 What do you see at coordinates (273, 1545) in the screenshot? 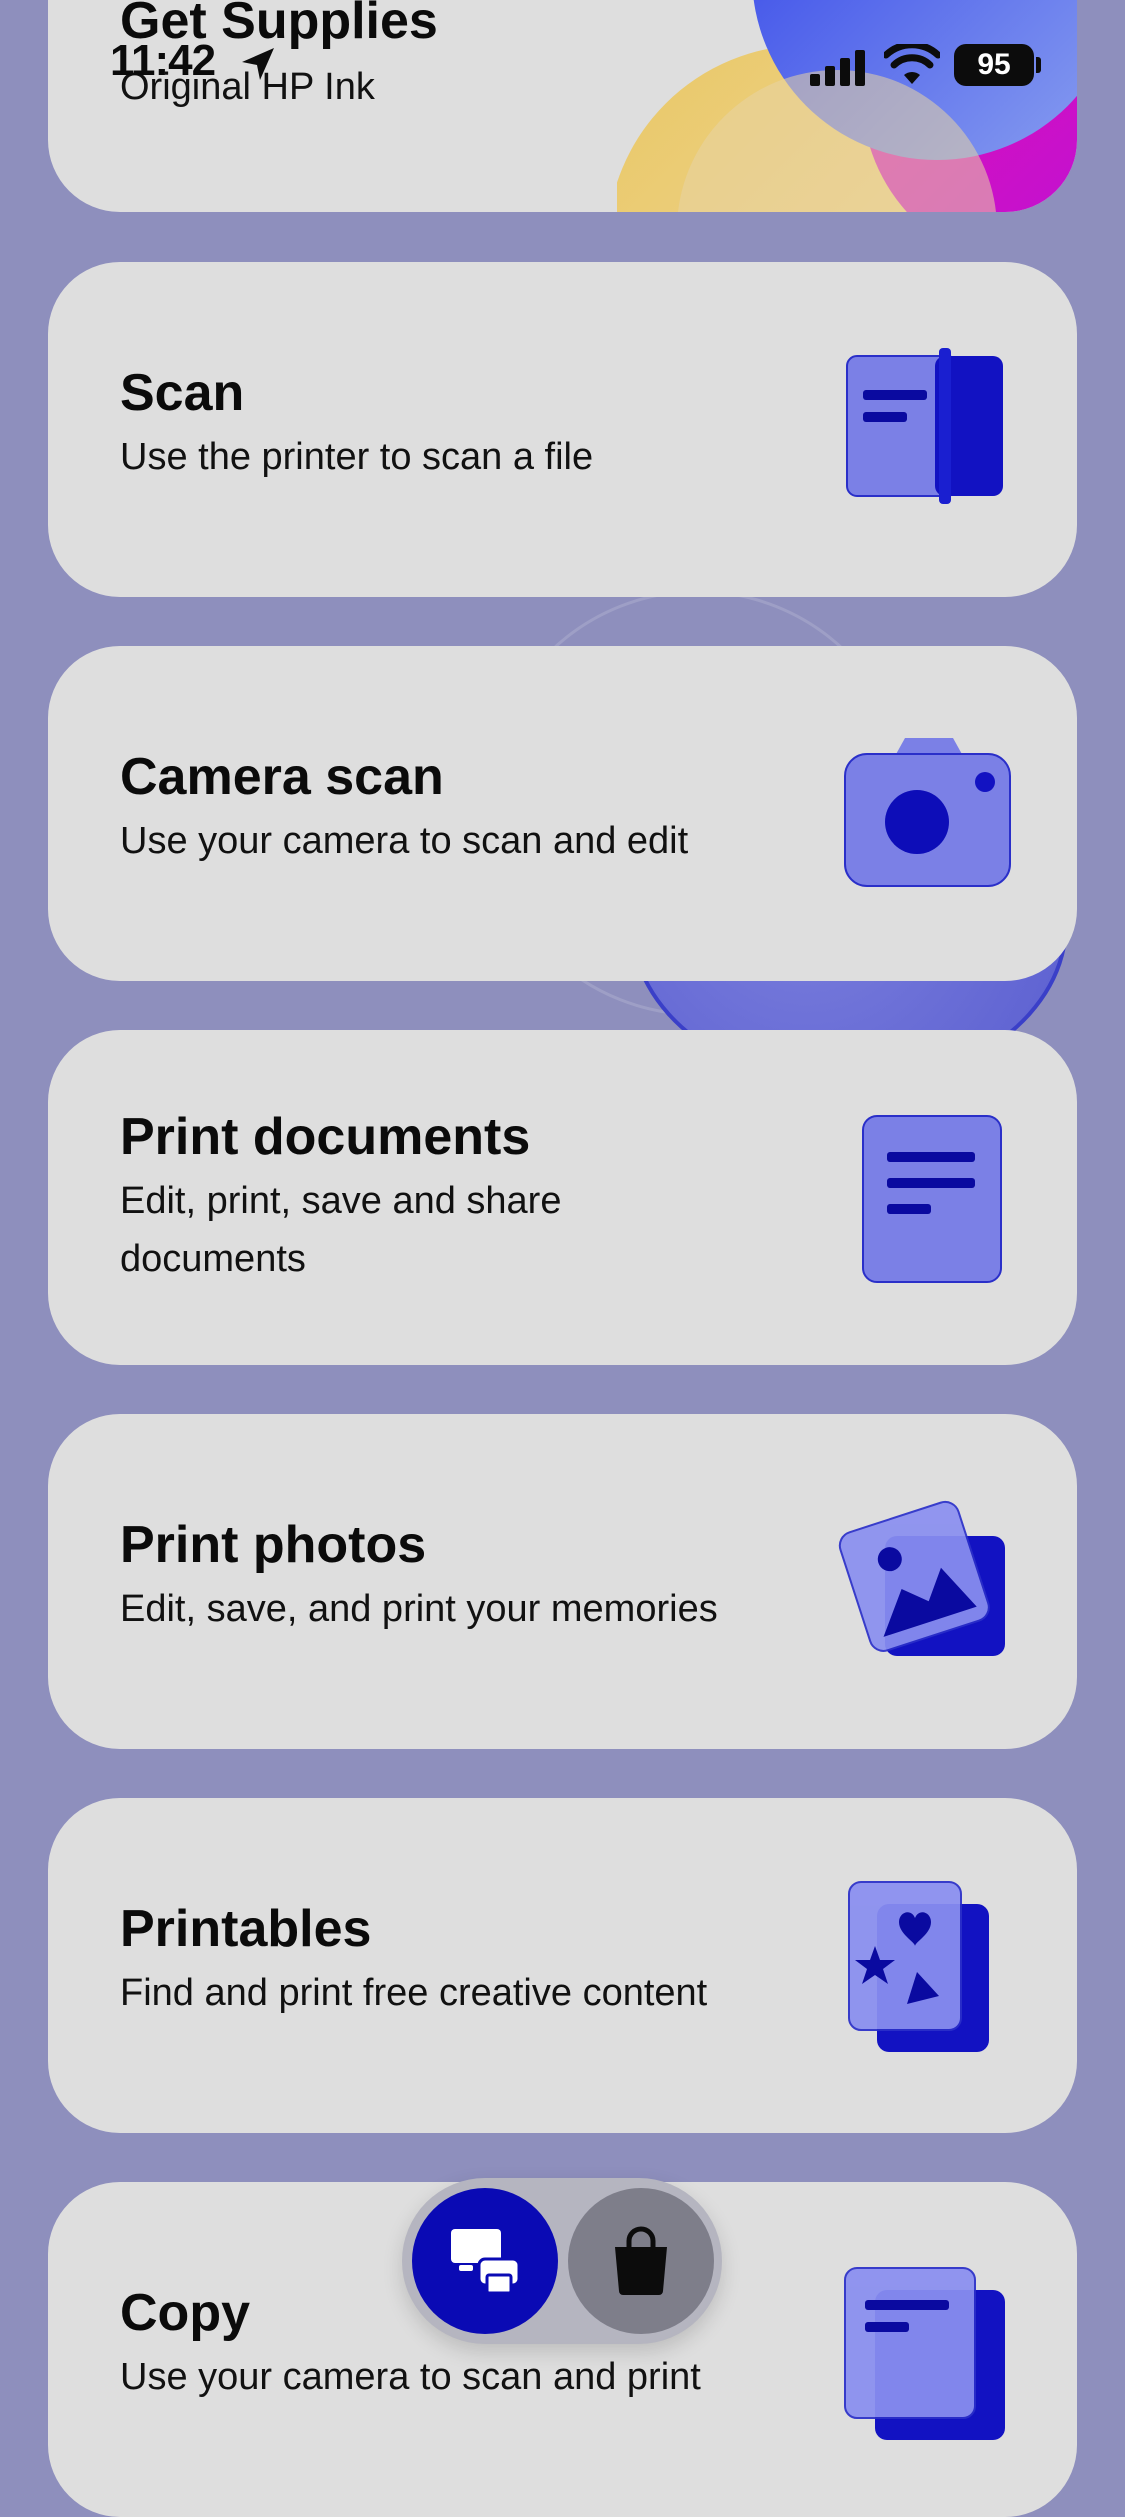
I see `print-photos-title: Print photos` at bounding box center [273, 1545].